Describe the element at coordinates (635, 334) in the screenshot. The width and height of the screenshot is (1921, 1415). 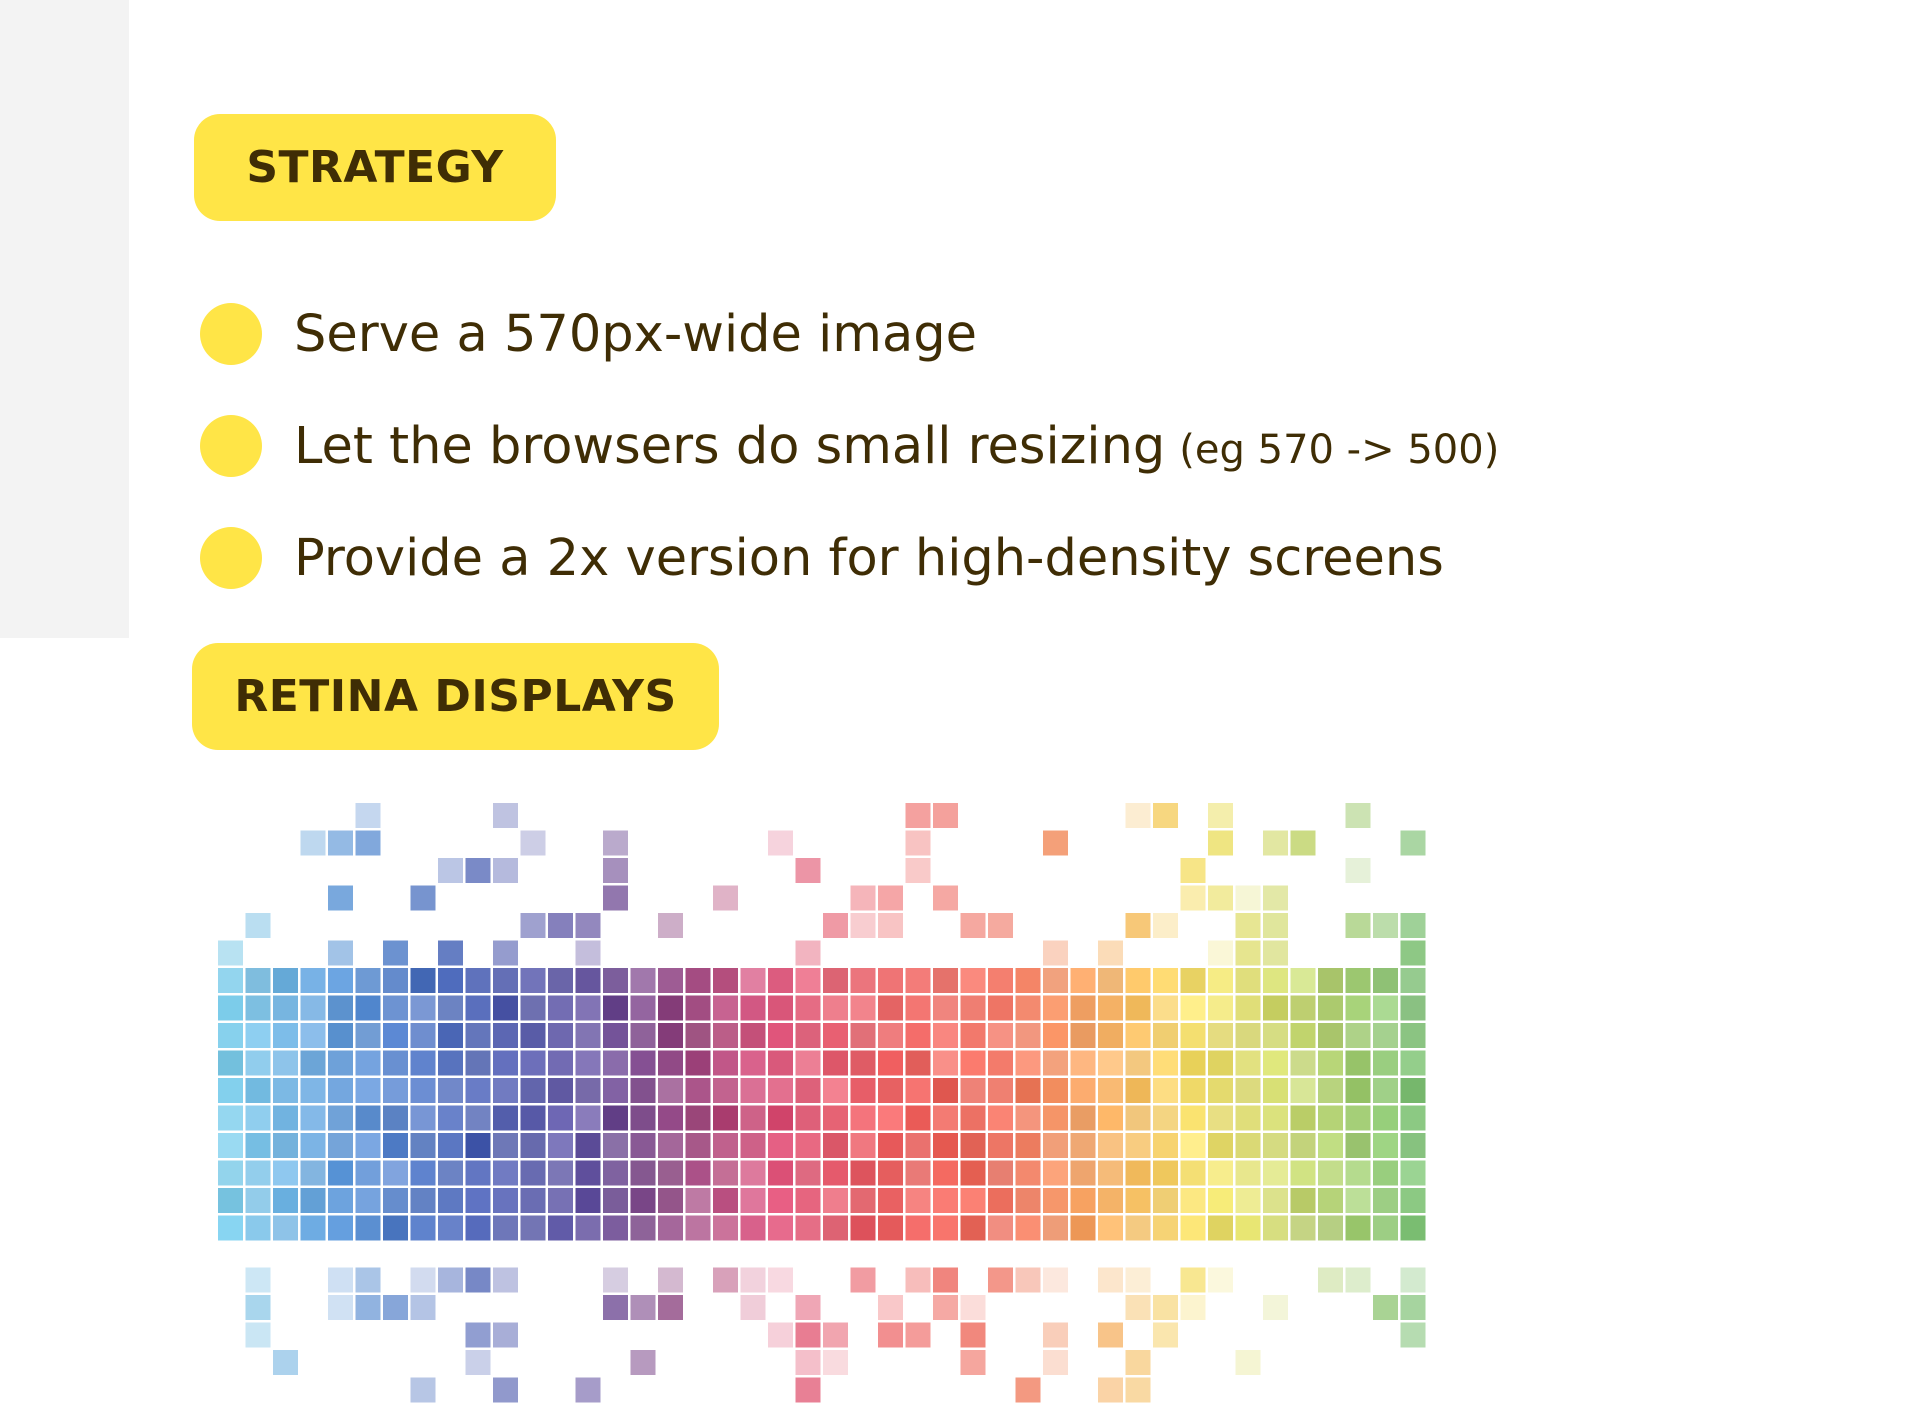
I see `strategy-item-label: Serve a 570px-wide image` at that location.